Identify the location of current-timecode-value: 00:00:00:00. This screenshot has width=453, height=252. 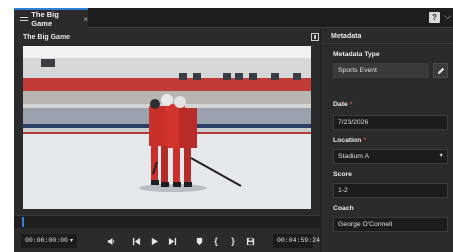
(46, 240).